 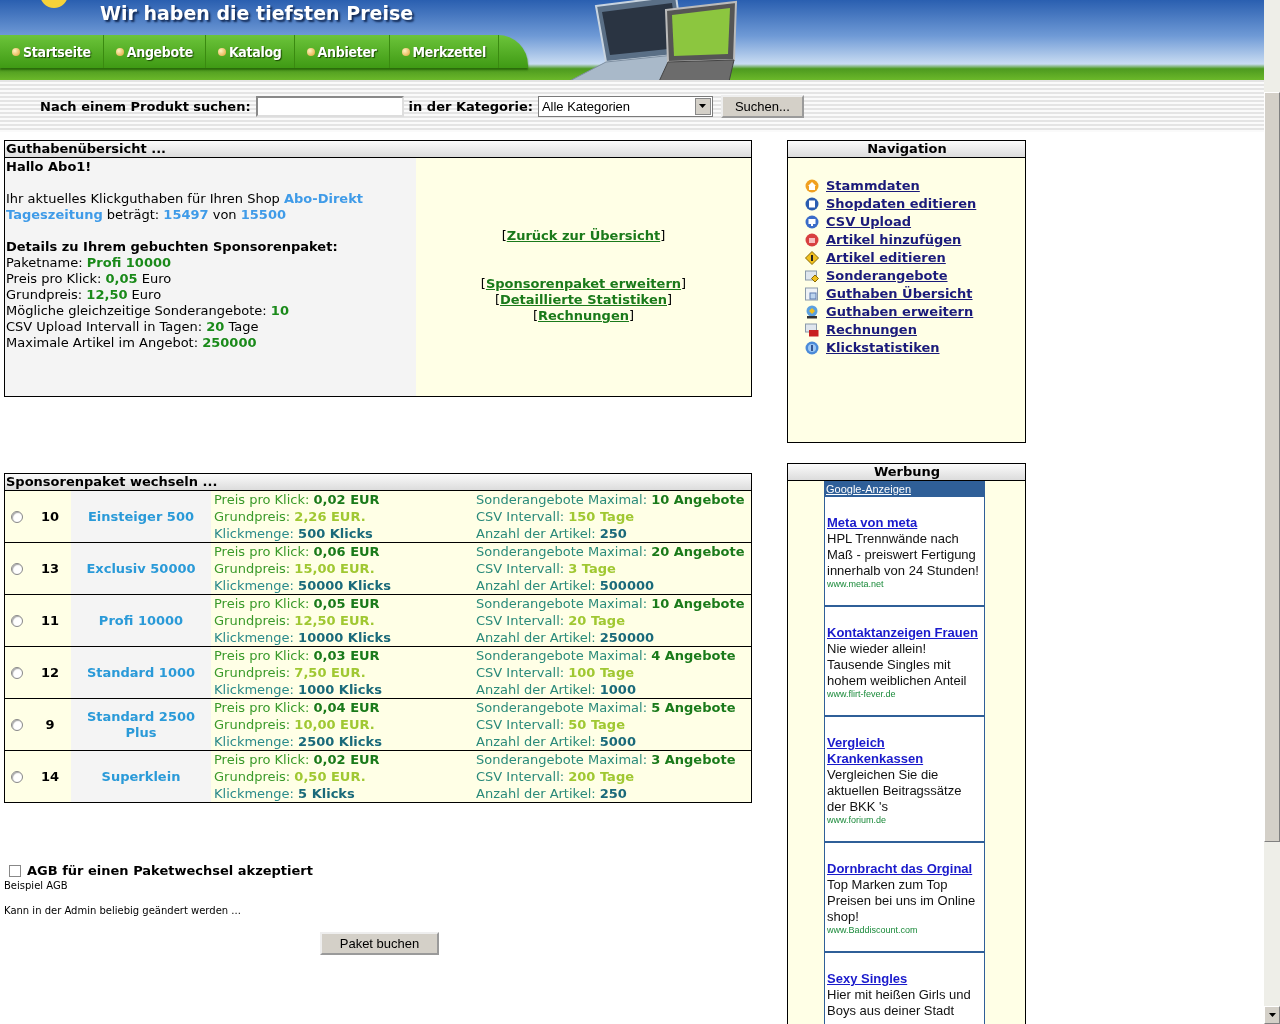 I want to click on caret-icon, so click(x=703, y=106).